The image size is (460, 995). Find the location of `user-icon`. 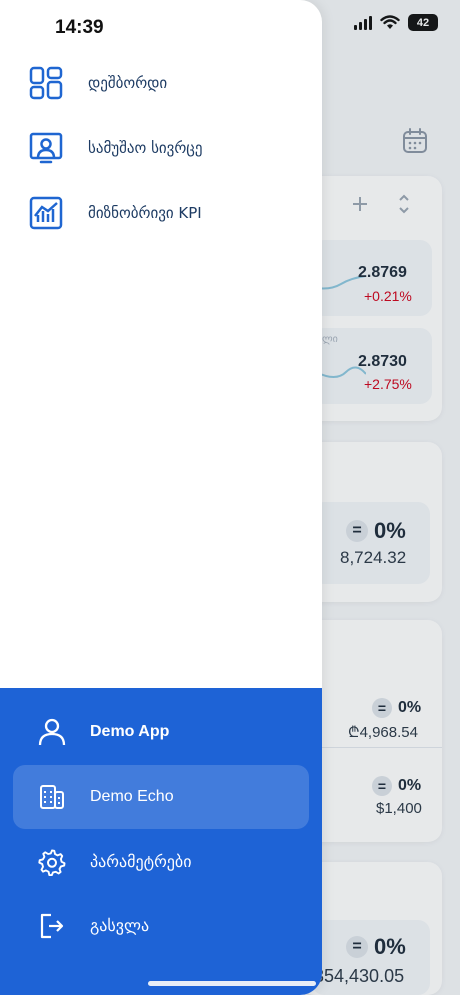

user-icon is located at coordinates (52, 732).